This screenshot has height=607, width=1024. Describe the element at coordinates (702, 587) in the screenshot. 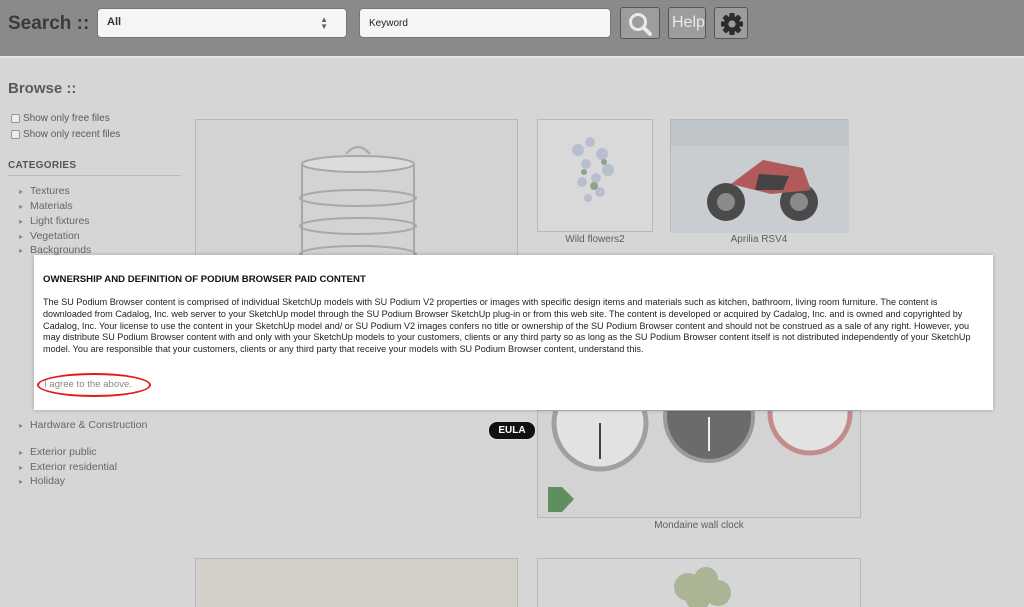

I see `plant-image` at that location.